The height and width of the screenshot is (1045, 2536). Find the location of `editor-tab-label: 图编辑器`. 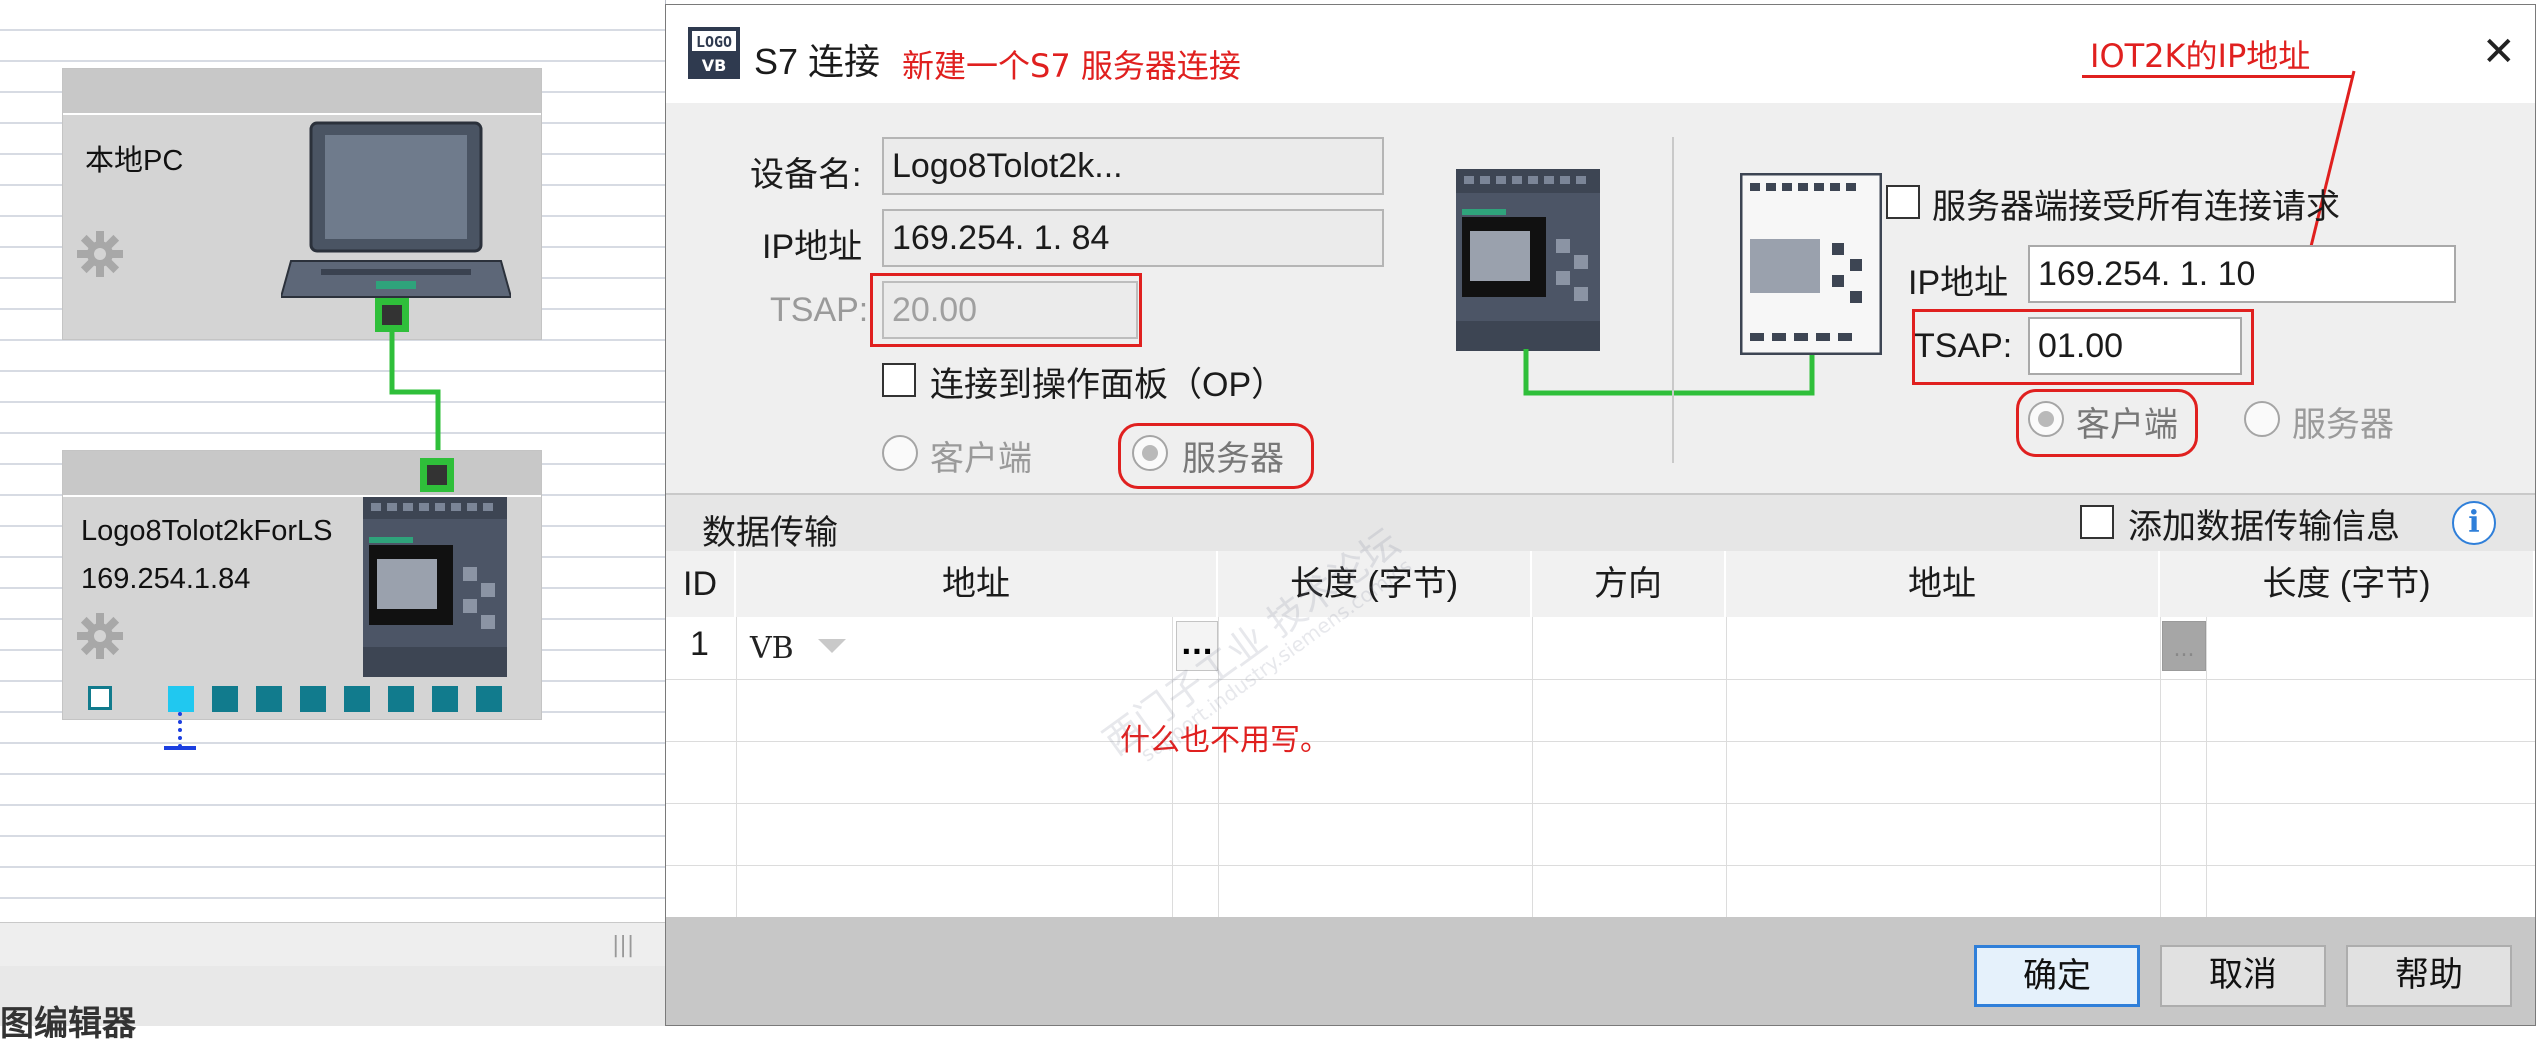

editor-tab-label: 图编辑器 is located at coordinates (68, 1020).